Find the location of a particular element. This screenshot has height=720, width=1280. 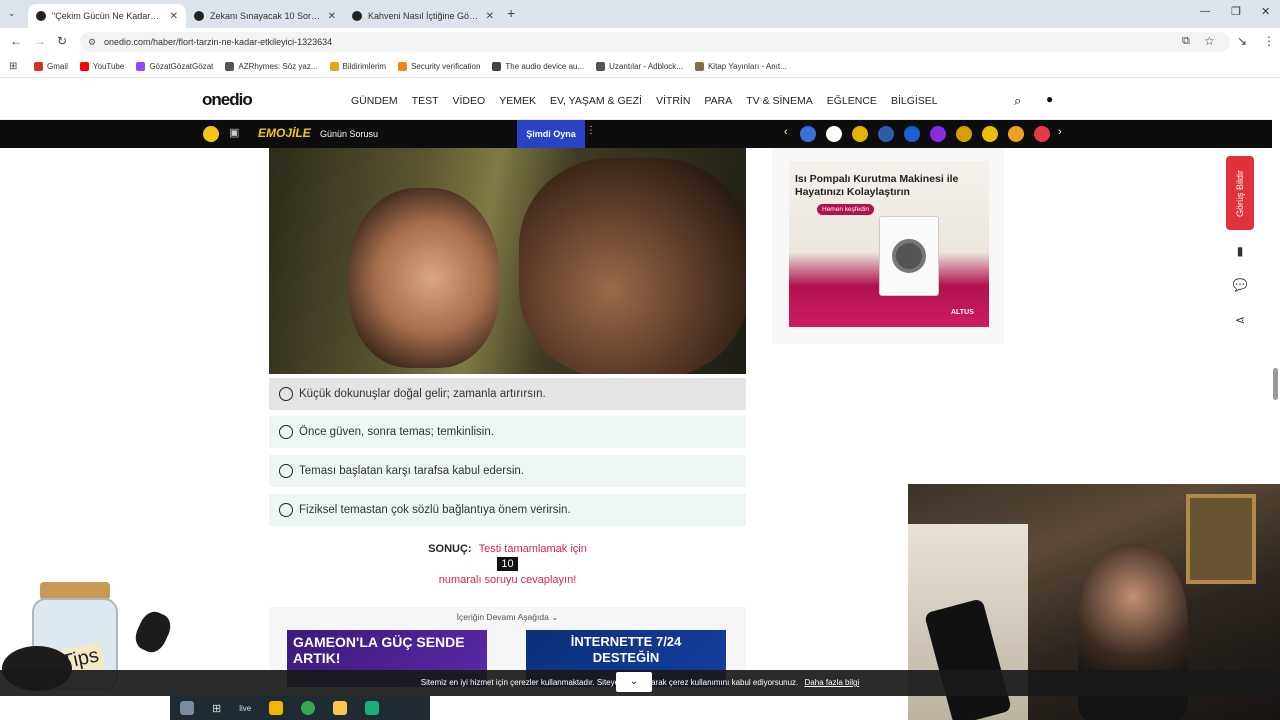

ad-cta: Hemen keşfedin is located at coordinates (845, 209).